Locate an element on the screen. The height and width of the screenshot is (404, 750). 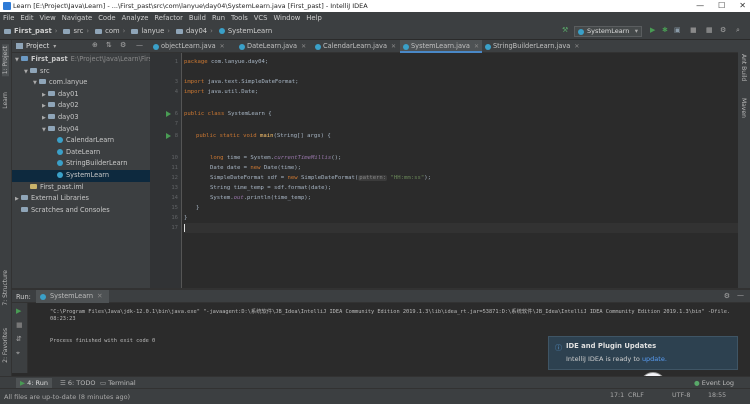
tree-item: ▼ First_past E:\Project\Java\Learn\First is located at coordinates (83, 60).